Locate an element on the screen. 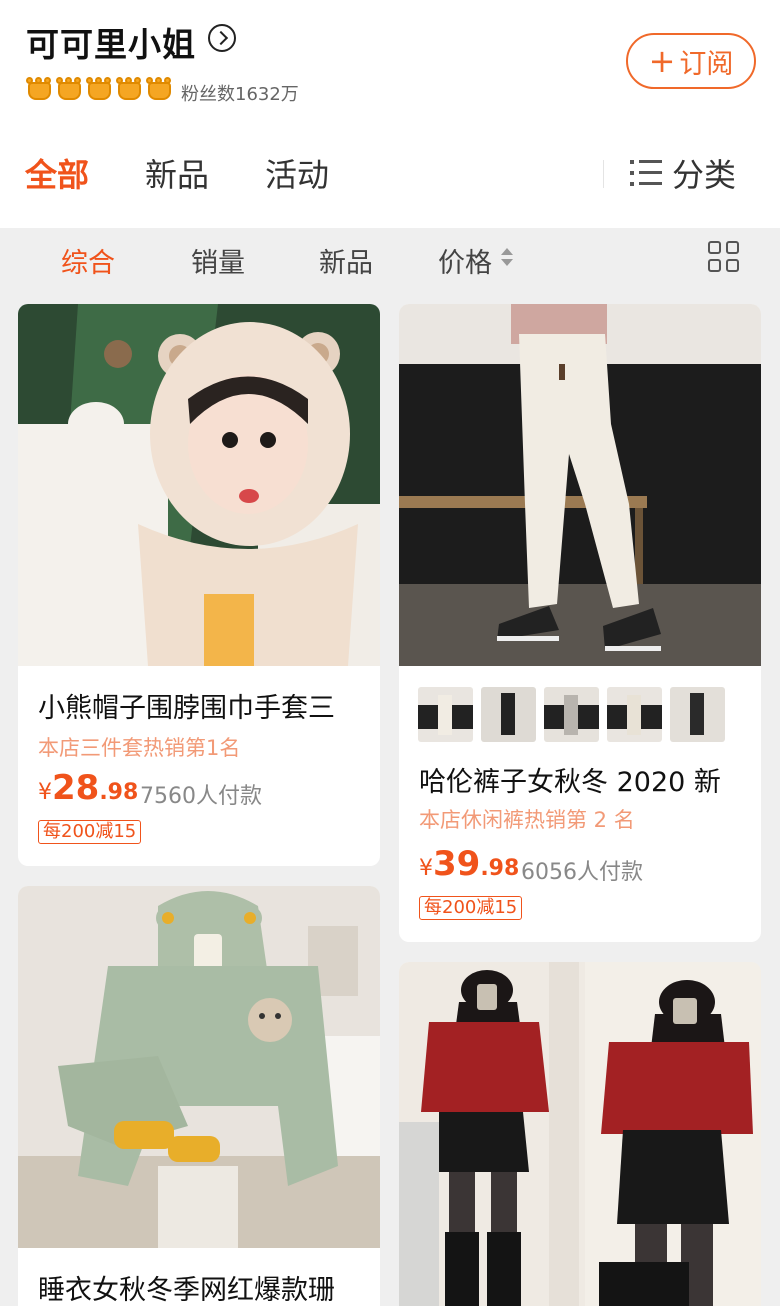  sort-comprehensive: 综合 is located at coordinates (88, 260).